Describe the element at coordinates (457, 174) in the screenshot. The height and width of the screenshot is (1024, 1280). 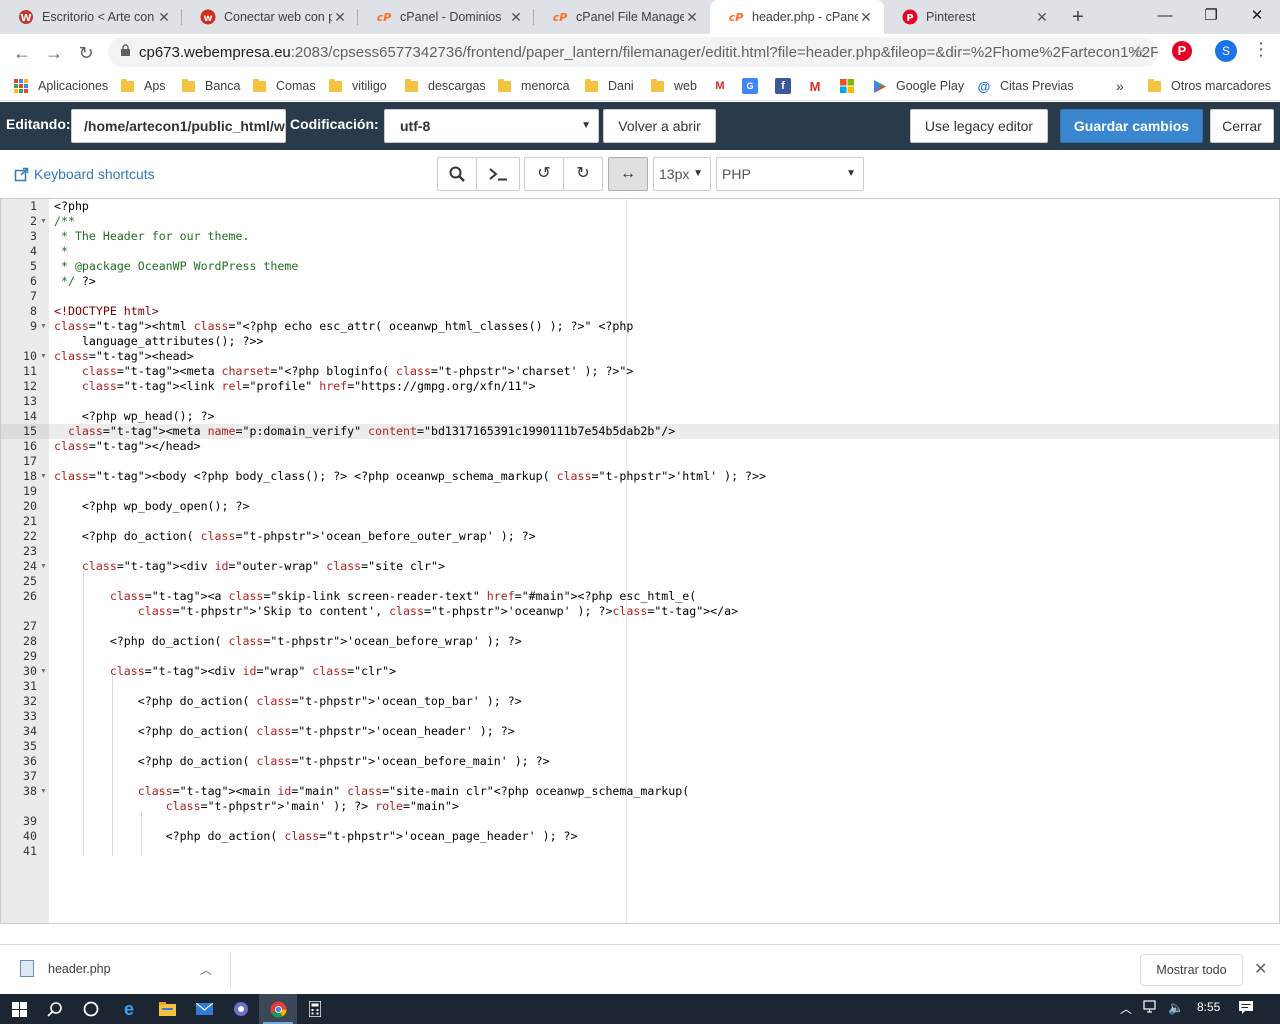
I see `search-button` at that location.